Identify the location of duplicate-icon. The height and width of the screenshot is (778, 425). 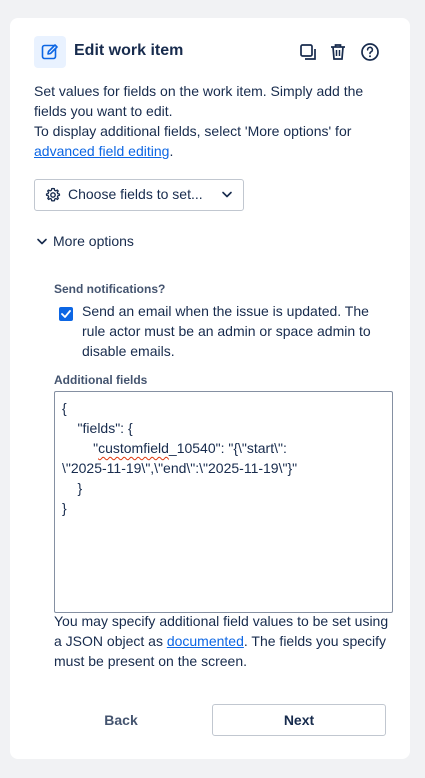
(308, 52).